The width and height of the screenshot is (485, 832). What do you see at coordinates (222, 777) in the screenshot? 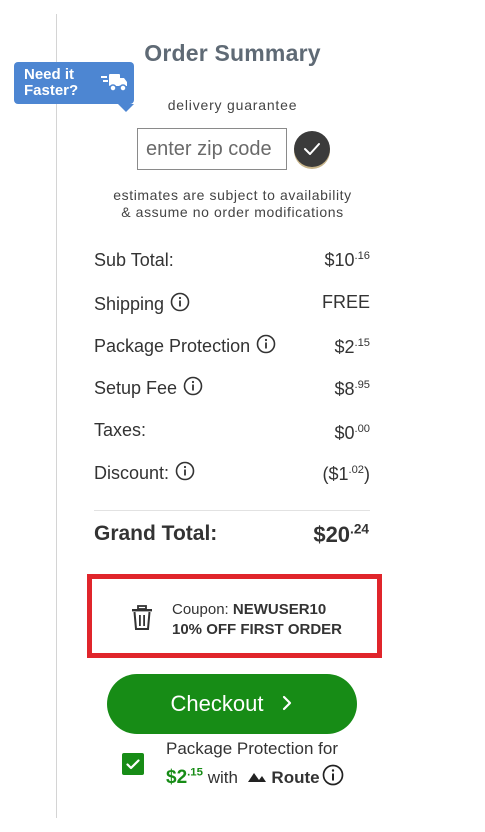
I see `pp-with-text: with` at bounding box center [222, 777].